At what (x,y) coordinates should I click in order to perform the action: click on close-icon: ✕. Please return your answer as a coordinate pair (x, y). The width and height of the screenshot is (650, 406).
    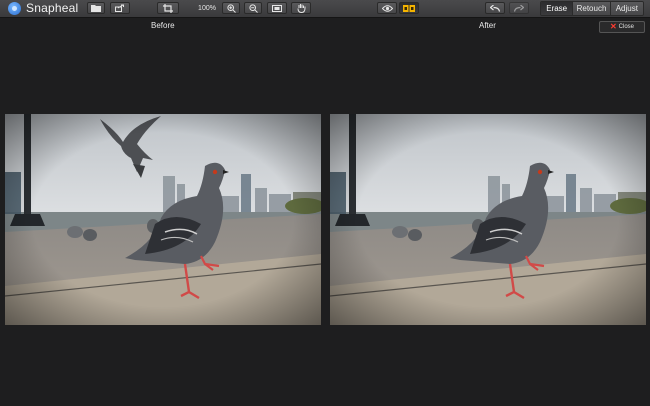
    Looking at the image, I should click on (613, 26).